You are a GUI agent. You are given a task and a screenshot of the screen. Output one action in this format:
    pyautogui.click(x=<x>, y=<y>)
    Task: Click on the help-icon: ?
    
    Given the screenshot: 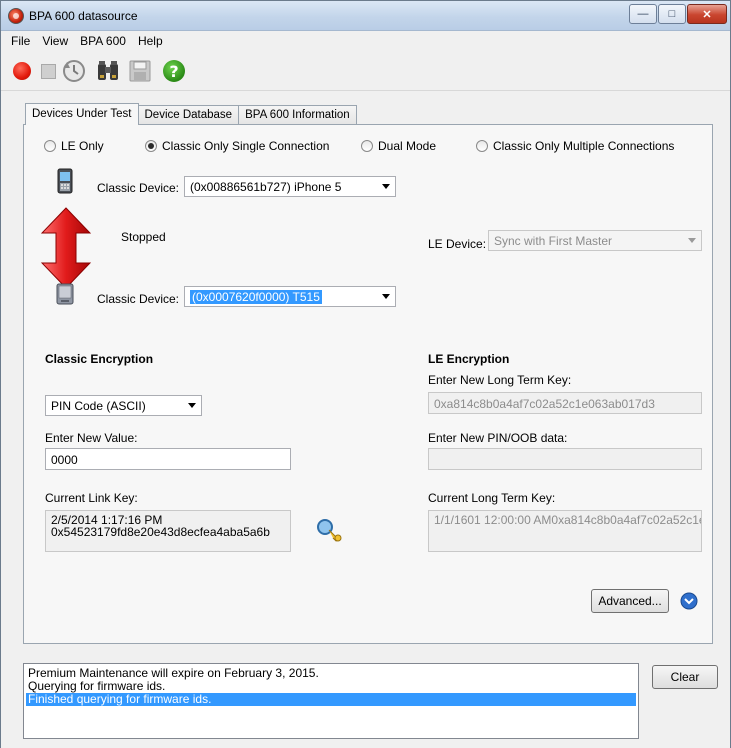 What is the action you would take?
    pyautogui.click(x=174, y=71)
    